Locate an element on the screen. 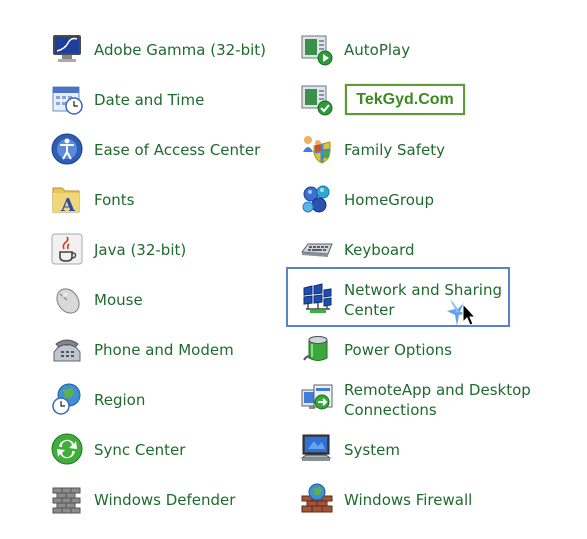 This screenshot has height=539, width=587. cp-item-remoteapp: RemoteApp and Desktop Connections is located at coordinates (415, 404).